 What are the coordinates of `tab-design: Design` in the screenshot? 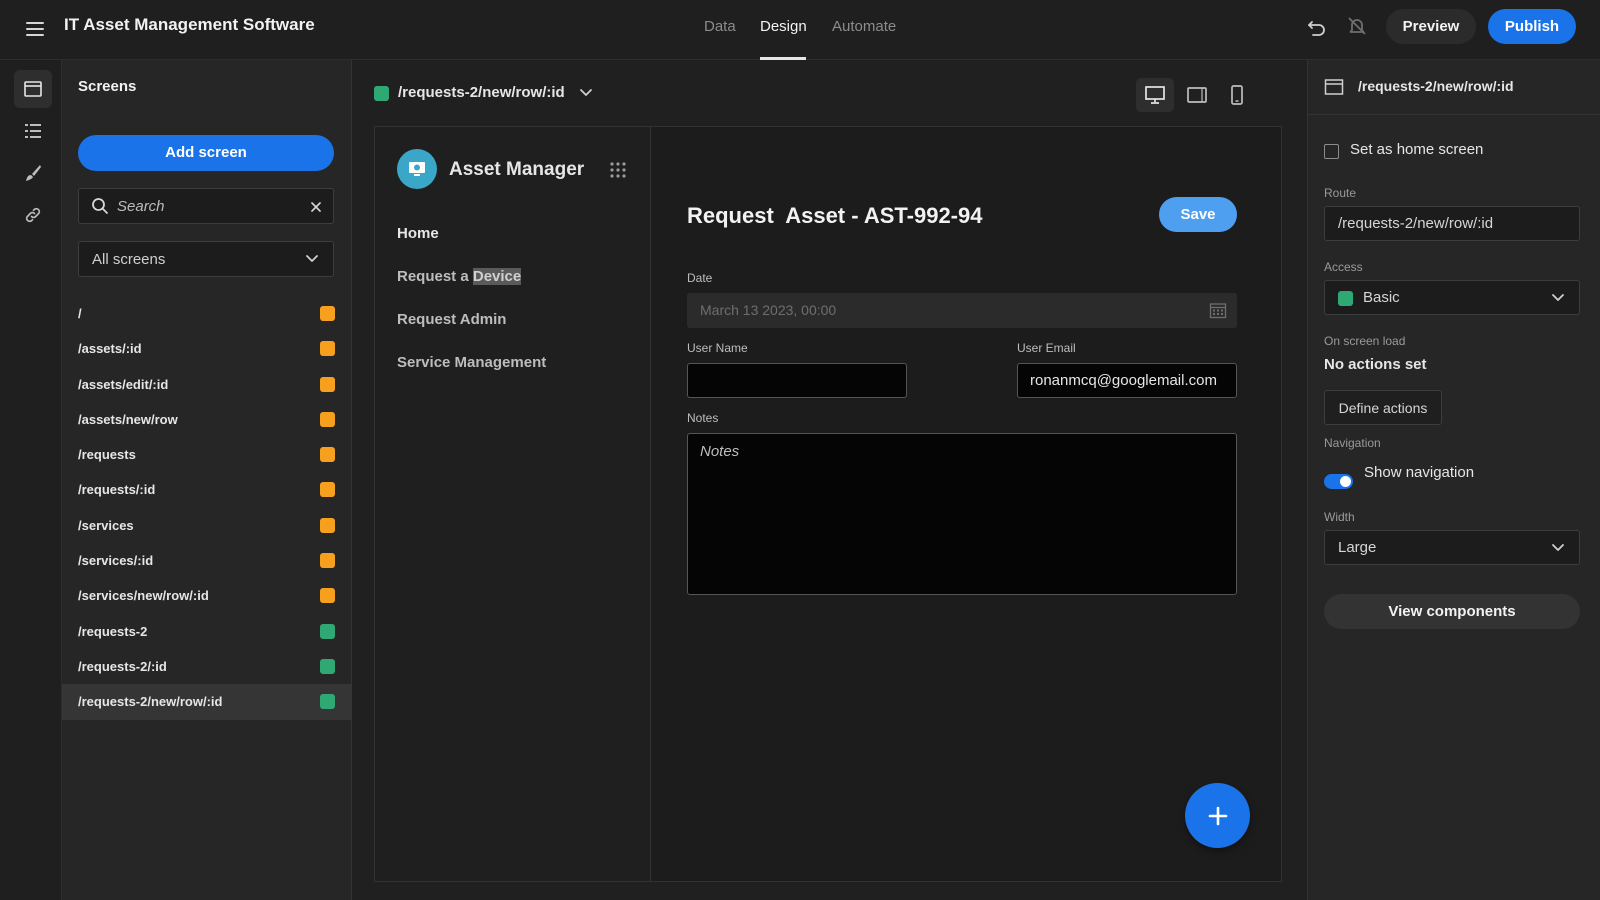 It's located at (783, 26).